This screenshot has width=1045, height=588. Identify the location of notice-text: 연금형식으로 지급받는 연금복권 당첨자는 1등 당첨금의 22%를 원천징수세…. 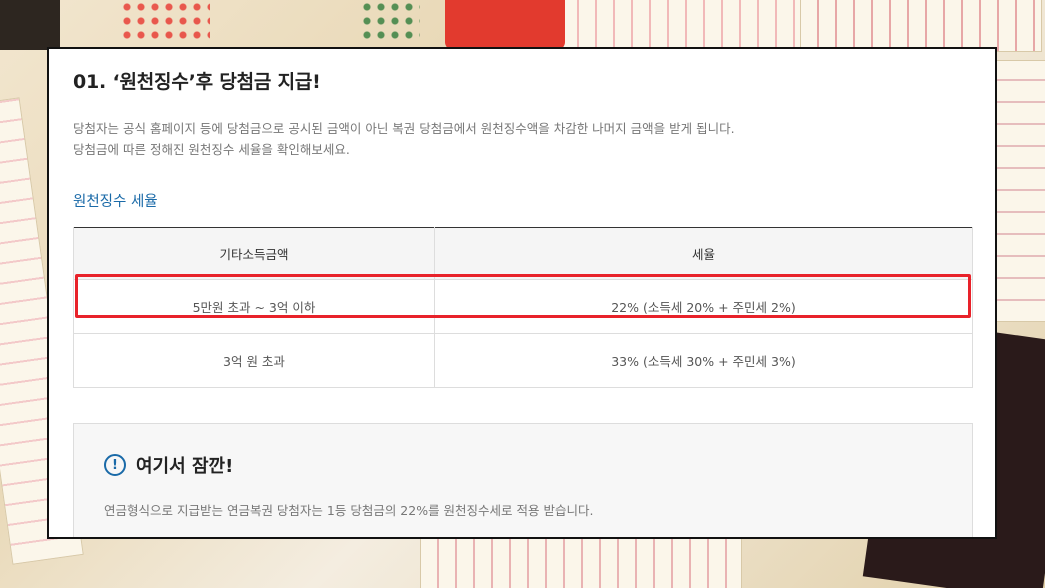
(349, 510).